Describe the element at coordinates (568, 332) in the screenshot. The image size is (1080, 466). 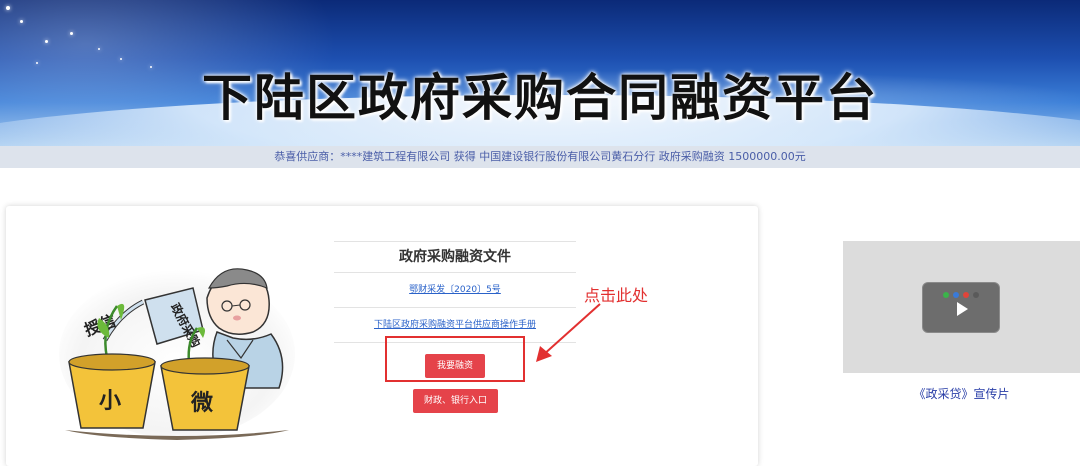
I see `annotation-arrow-icon` at that location.